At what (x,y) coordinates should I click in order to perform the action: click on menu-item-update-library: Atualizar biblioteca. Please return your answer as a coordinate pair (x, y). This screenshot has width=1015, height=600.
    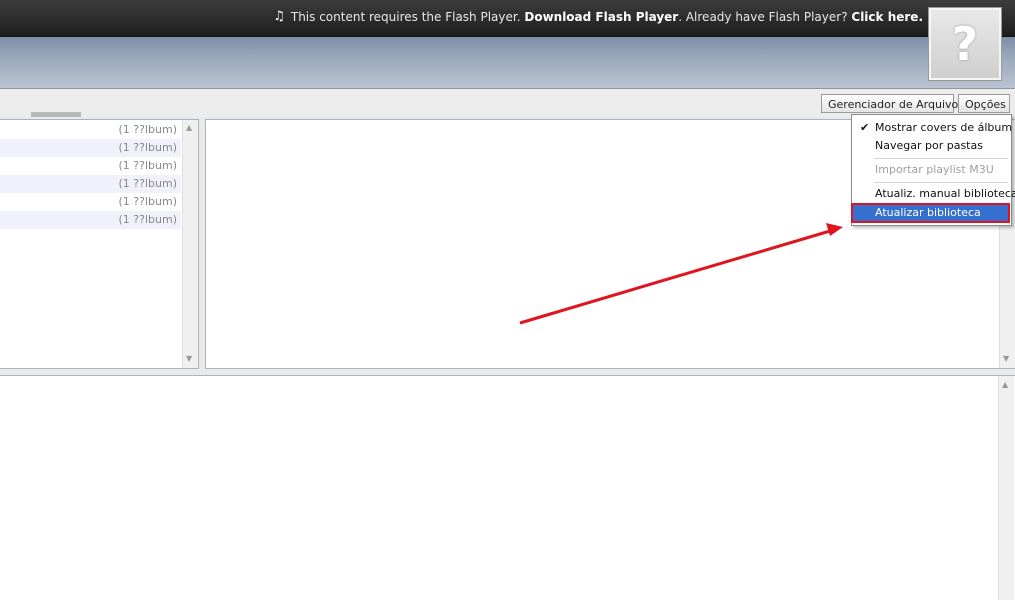
    Looking at the image, I should click on (930, 213).